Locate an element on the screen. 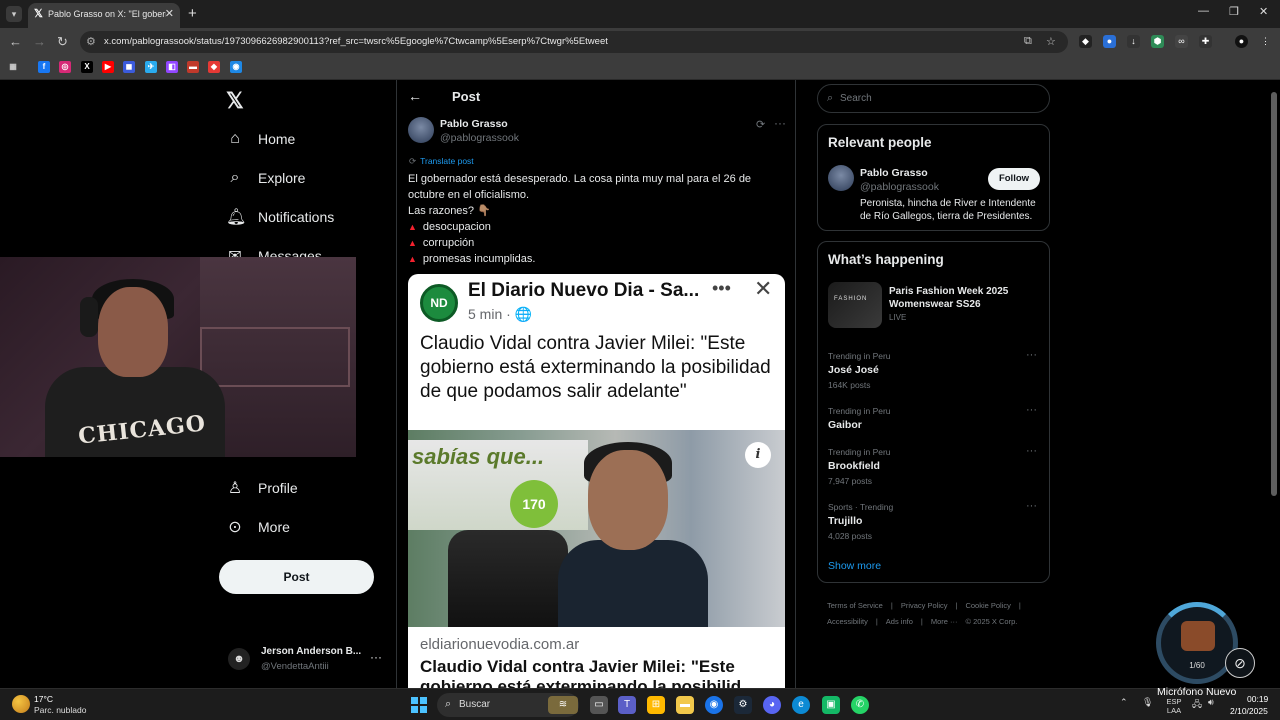  compose-post-button: Post is located at coordinates (296, 577).